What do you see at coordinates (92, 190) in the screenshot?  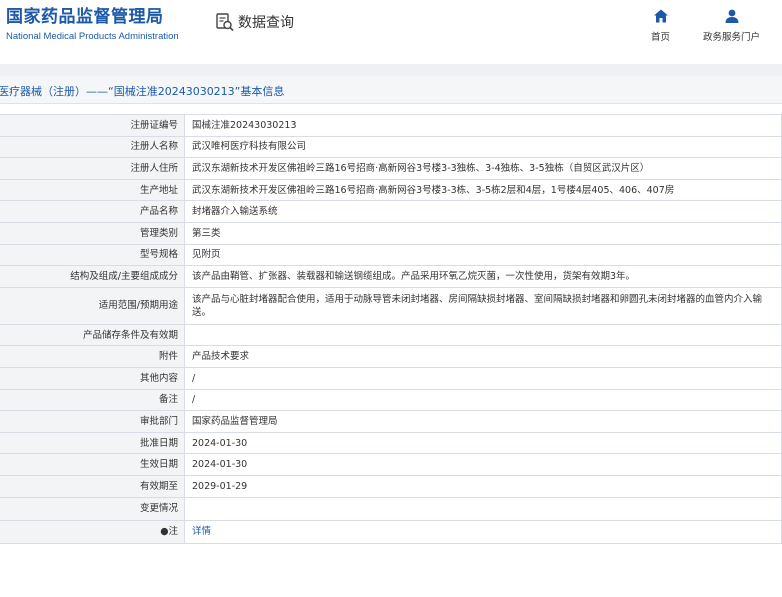 I see `field-label: 生产地址` at bounding box center [92, 190].